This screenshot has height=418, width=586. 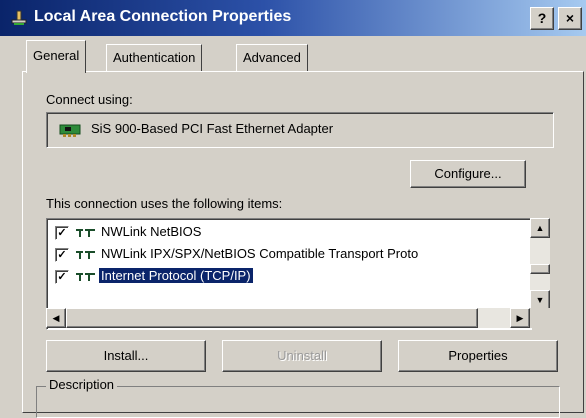 What do you see at coordinates (151, 231) in the screenshot?
I see `item-label: NWLink NetBIOS` at bounding box center [151, 231].